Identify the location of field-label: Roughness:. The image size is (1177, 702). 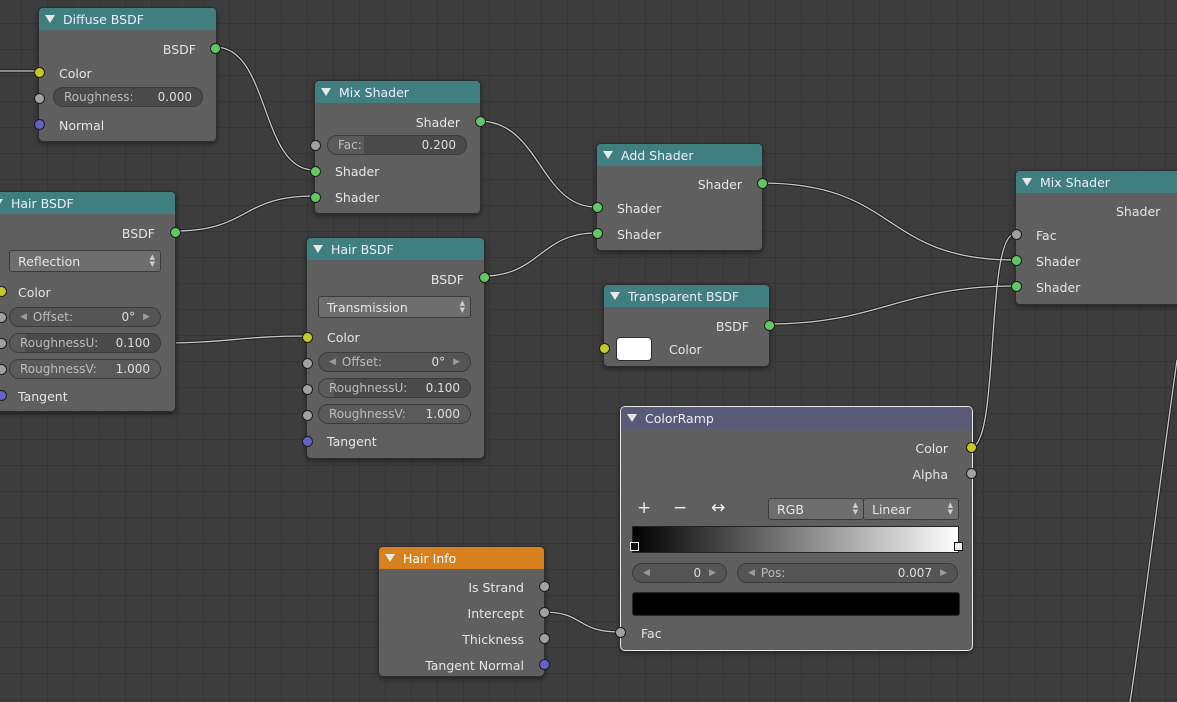
(99, 97).